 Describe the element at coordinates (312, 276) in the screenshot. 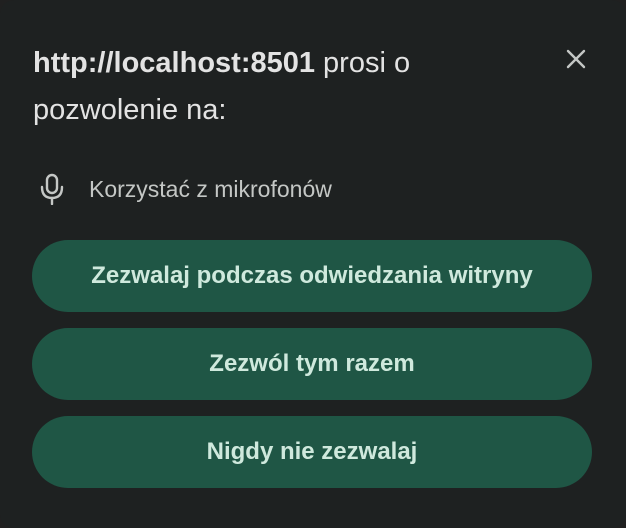

I see `allow-on-visit-button: Zezwalaj podczas odwiedzania witryny` at that location.